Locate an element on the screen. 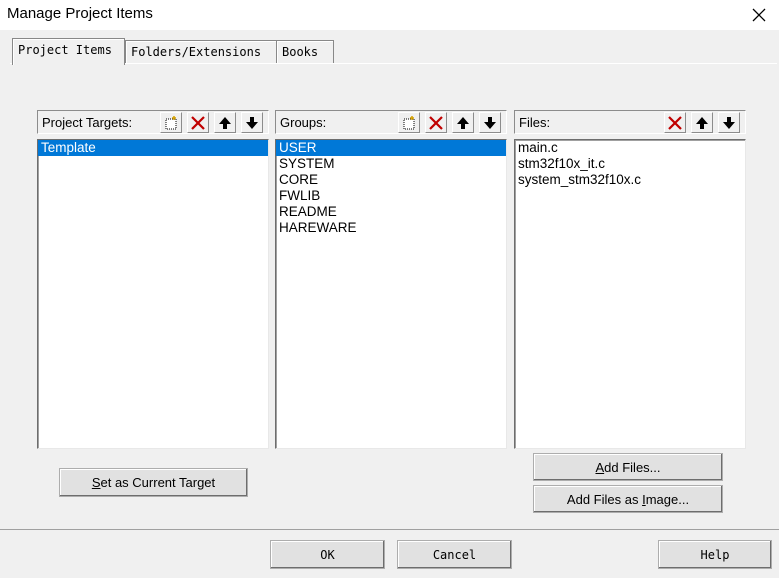  list-item: CORE is located at coordinates (391, 180).